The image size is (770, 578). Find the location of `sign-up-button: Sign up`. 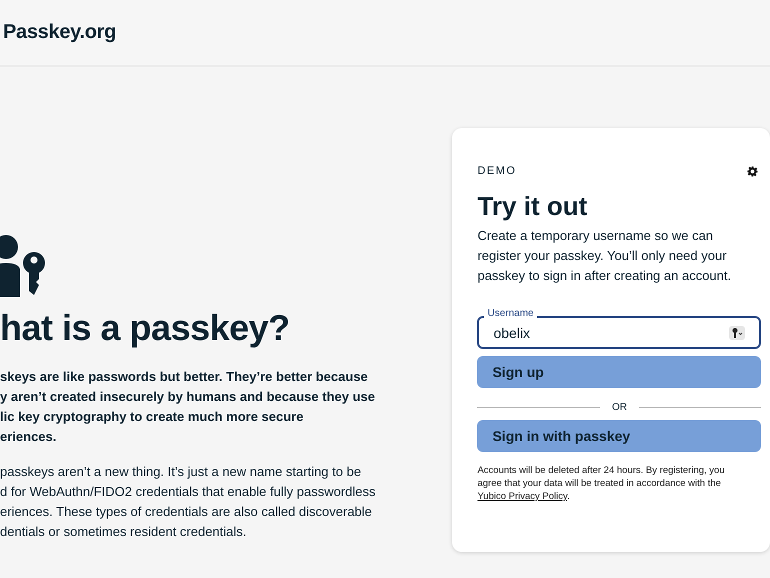

sign-up-button: Sign up is located at coordinates (619, 372).